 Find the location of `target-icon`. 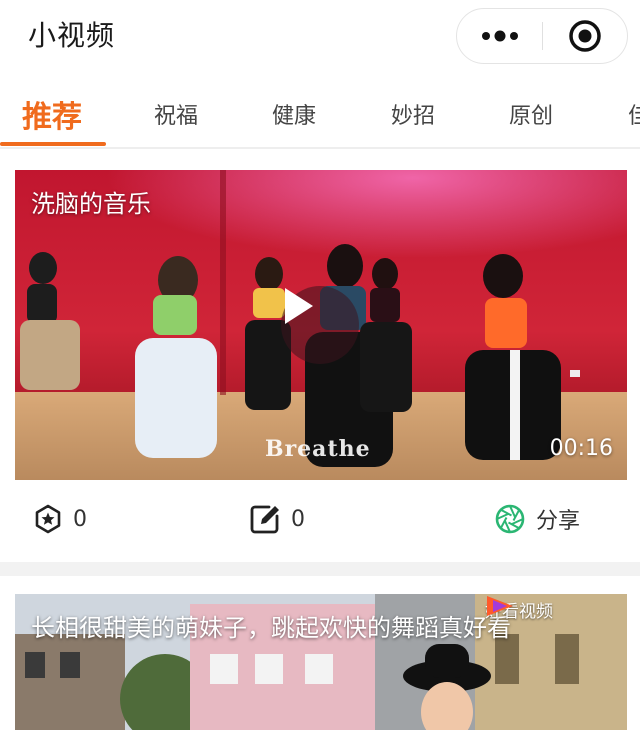

target-icon is located at coordinates (585, 35).